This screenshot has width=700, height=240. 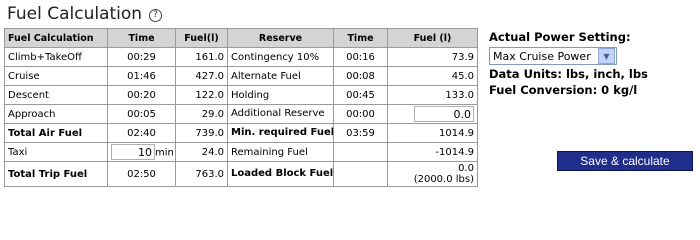 What do you see at coordinates (280, 174) in the screenshot?
I see `reserve-label: Loaded Block Fuel` at bounding box center [280, 174].